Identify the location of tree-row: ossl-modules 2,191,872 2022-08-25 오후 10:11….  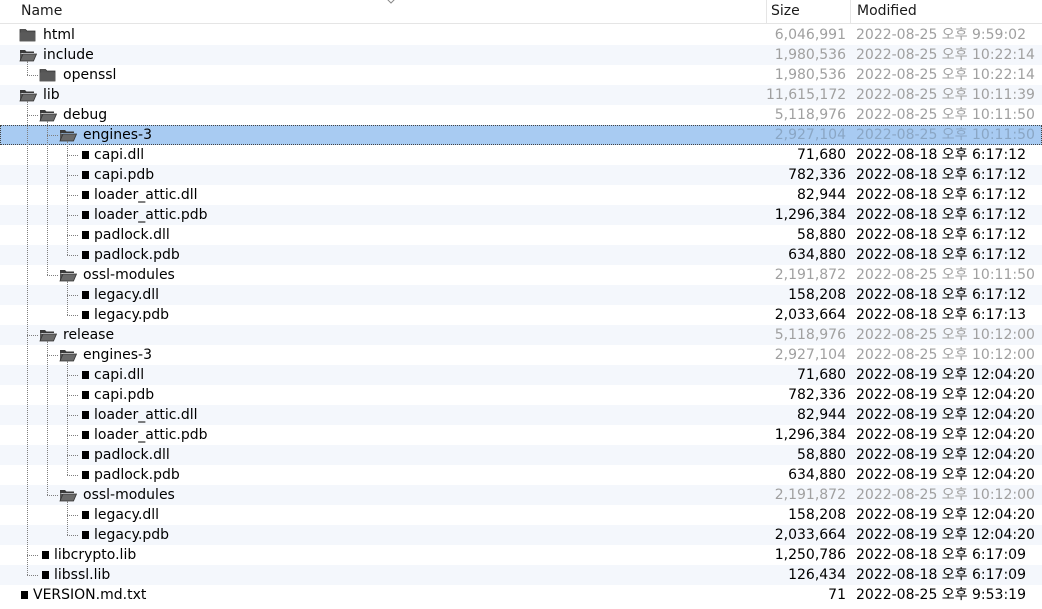
(521, 275).